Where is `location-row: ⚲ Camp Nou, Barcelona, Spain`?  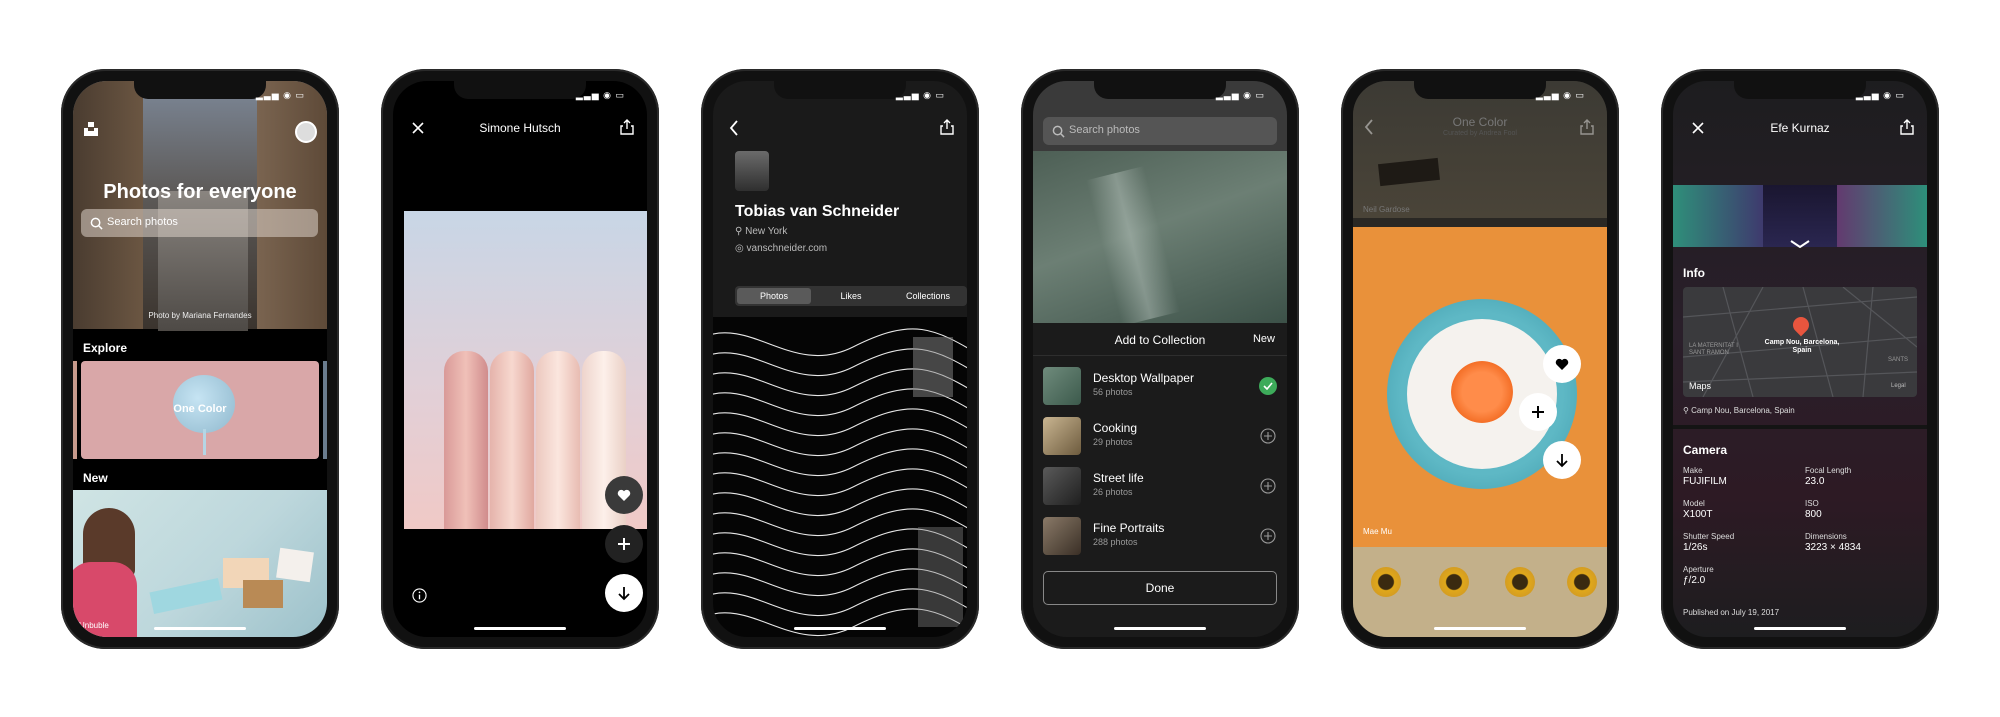 location-row: ⚲ Camp Nou, Barcelona, Spain is located at coordinates (1739, 410).